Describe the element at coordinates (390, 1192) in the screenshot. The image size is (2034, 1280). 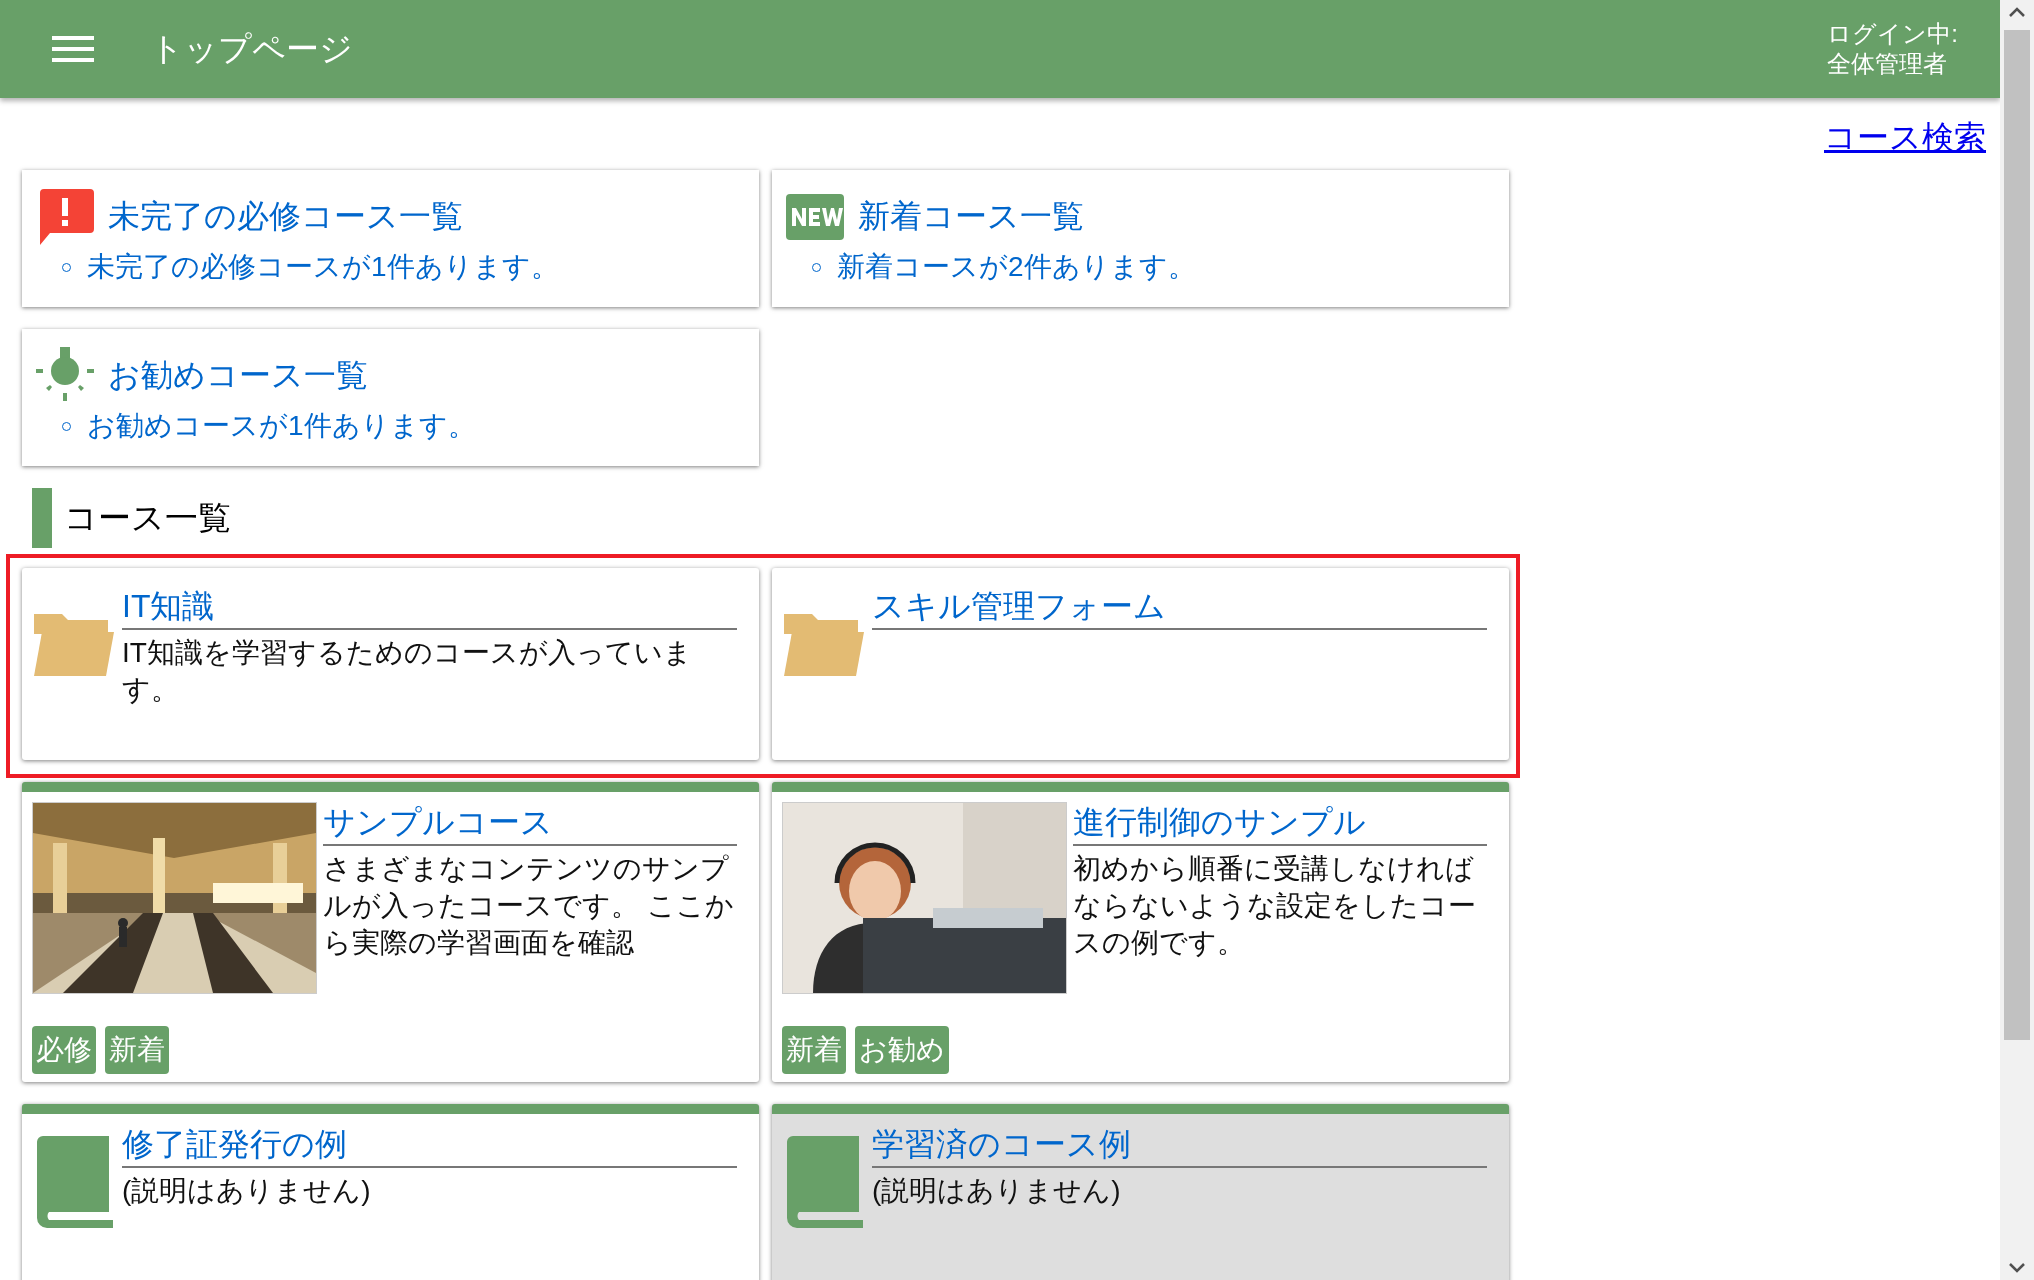
I see `course-card: 修了証発行の例 (説明はありません)` at that location.